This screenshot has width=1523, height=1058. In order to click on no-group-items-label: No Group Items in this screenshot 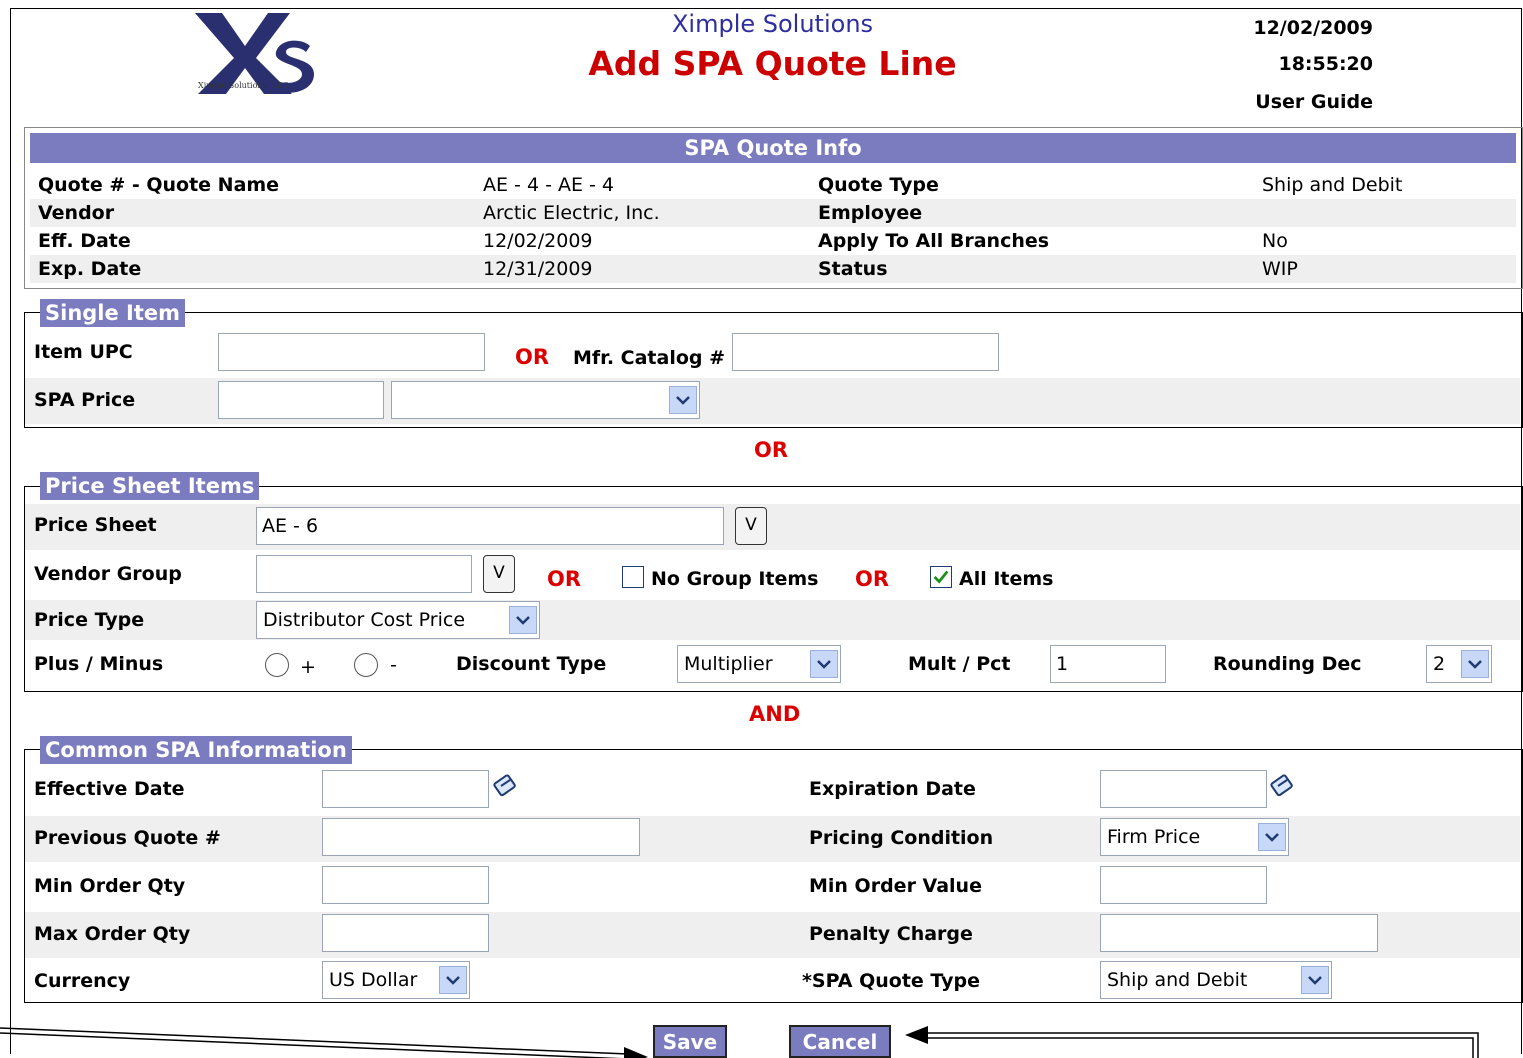, I will do `click(735, 579)`.